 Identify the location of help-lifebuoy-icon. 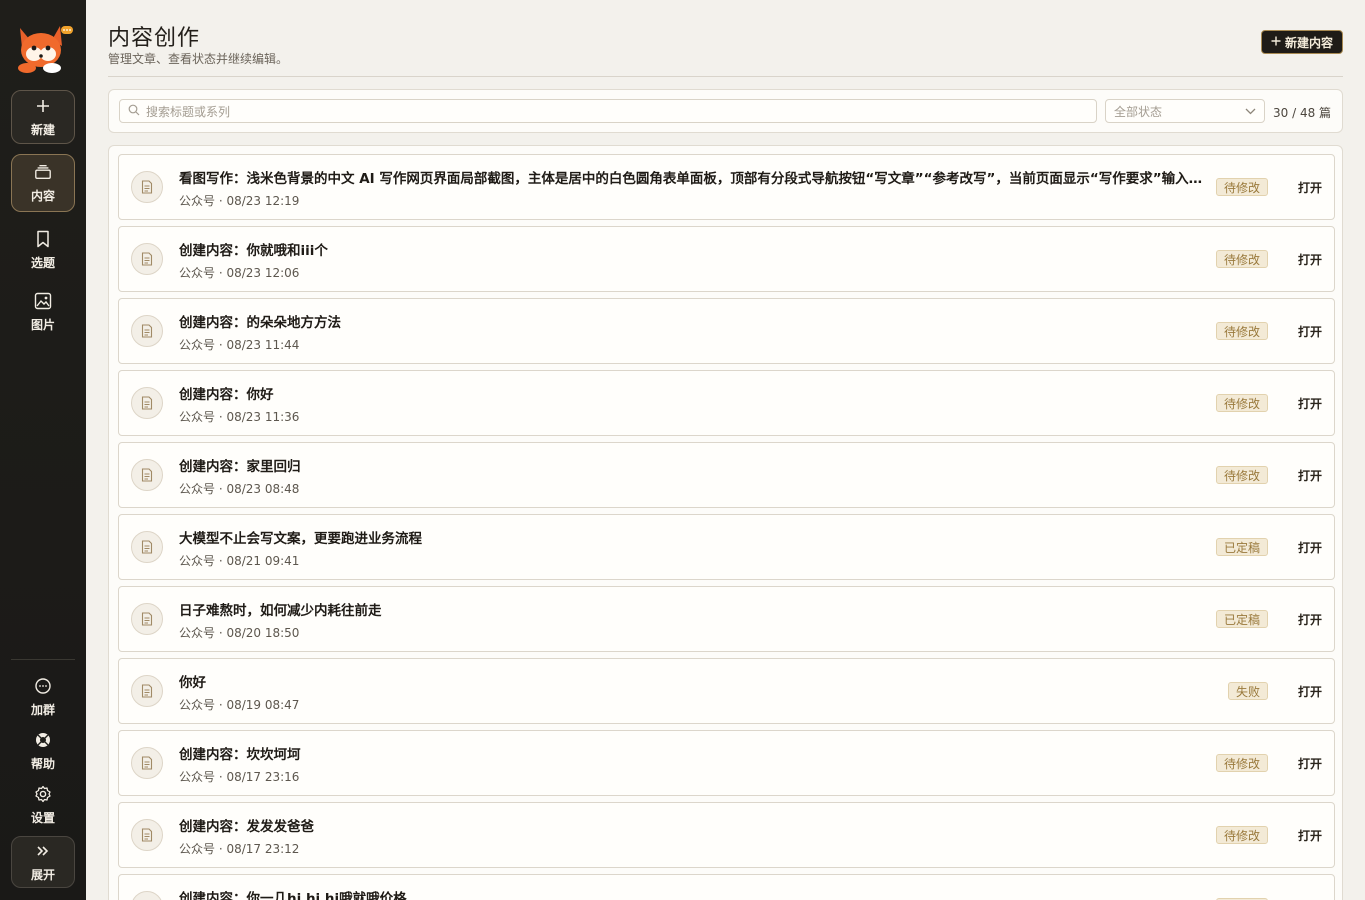
(43, 740).